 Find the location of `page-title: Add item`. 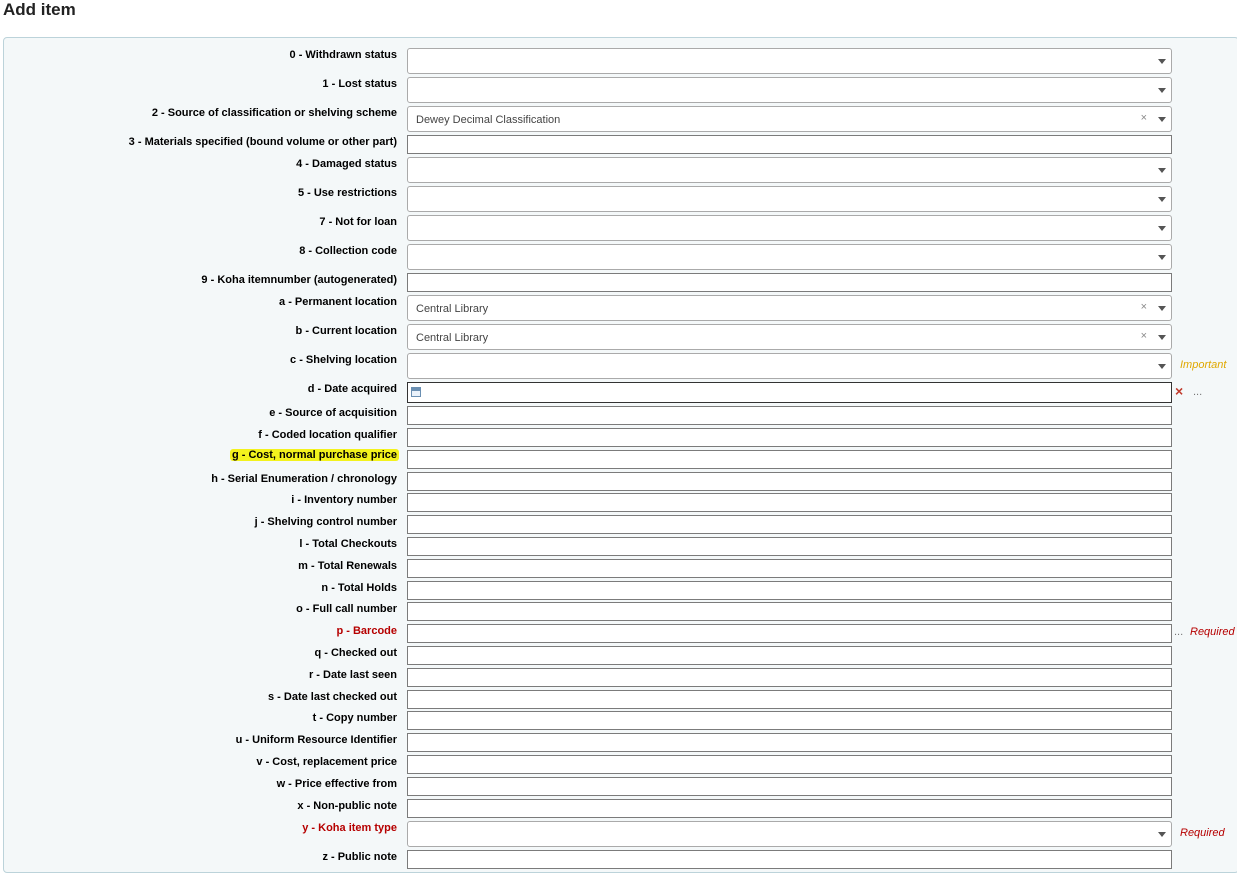

page-title: Add item is located at coordinates (39, 9).